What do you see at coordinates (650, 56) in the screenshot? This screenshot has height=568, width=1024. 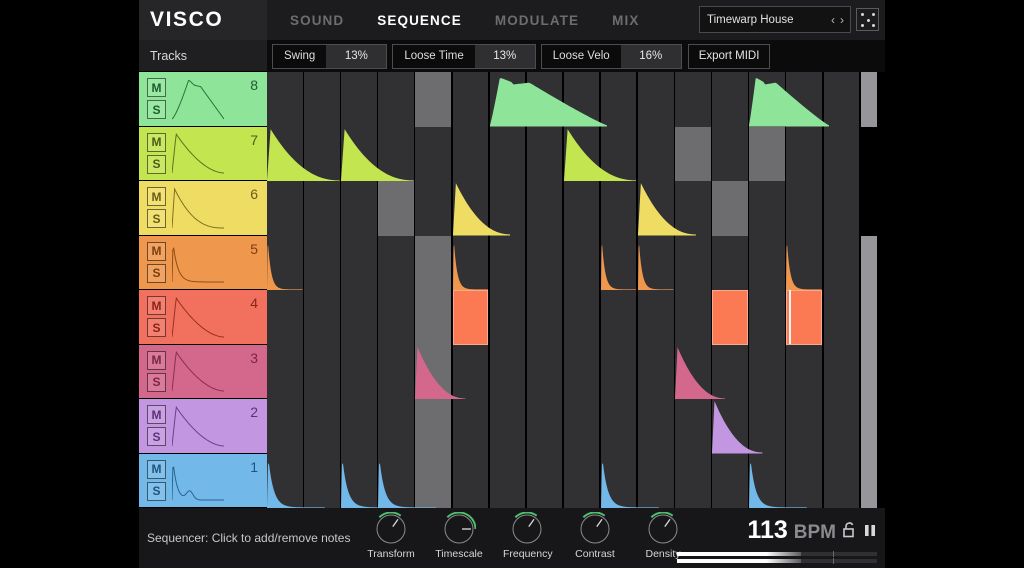 I see `toolbar-value-loose-velo: 16%` at bounding box center [650, 56].